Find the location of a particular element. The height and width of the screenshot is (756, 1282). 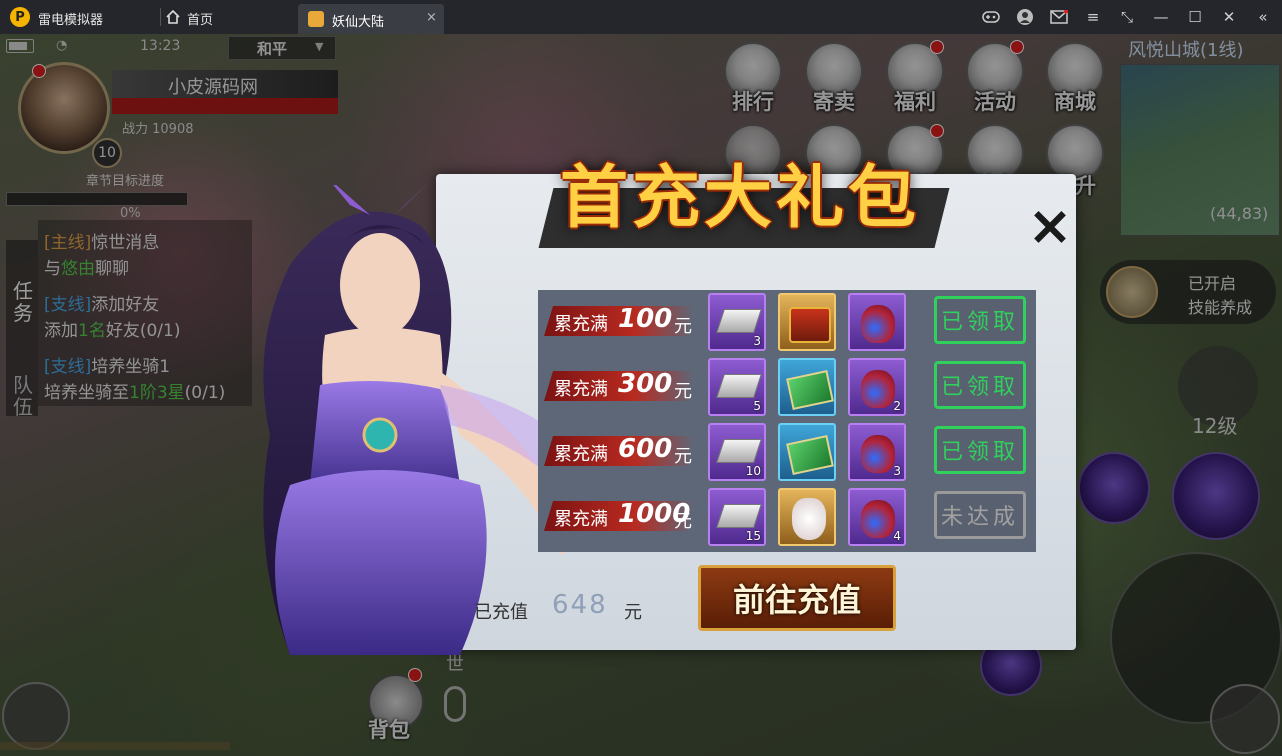

mail-icon is located at coordinates (1059, 17).